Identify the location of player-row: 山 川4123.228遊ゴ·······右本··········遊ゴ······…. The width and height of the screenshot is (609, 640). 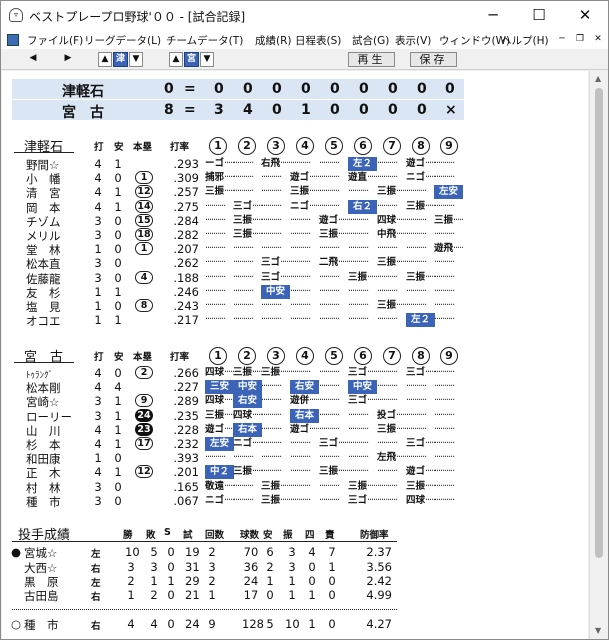
(295, 430).